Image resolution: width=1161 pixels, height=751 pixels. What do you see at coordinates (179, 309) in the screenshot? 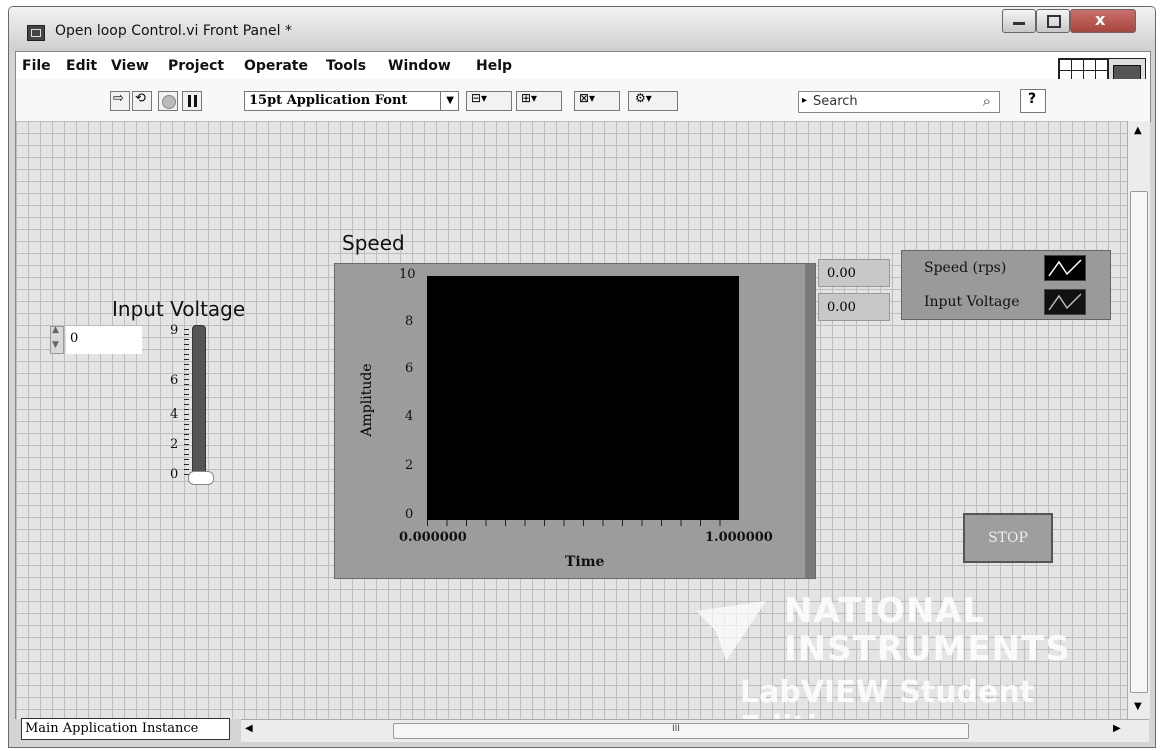
I see `input-voltage-label: Input Voltage` at bounding box center [179, 309].